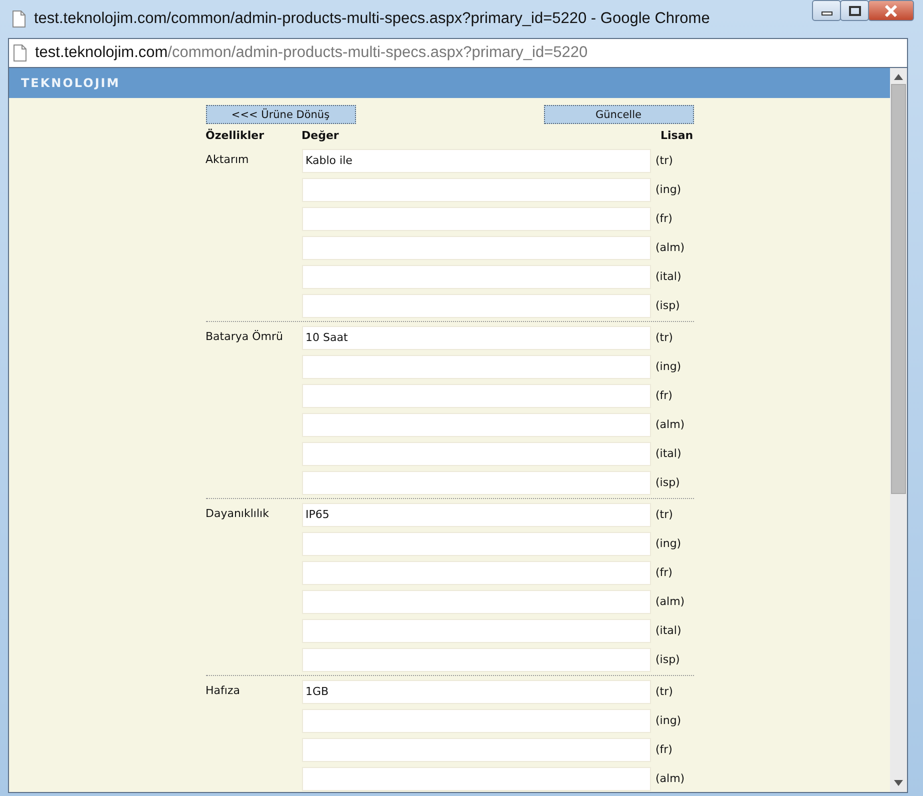 The width and height of the screenshot is (923, 796). What do you see at coordinates (476, 514) in the screenshot?
I see `value-field: IP65` at bounding box center [476, 514].